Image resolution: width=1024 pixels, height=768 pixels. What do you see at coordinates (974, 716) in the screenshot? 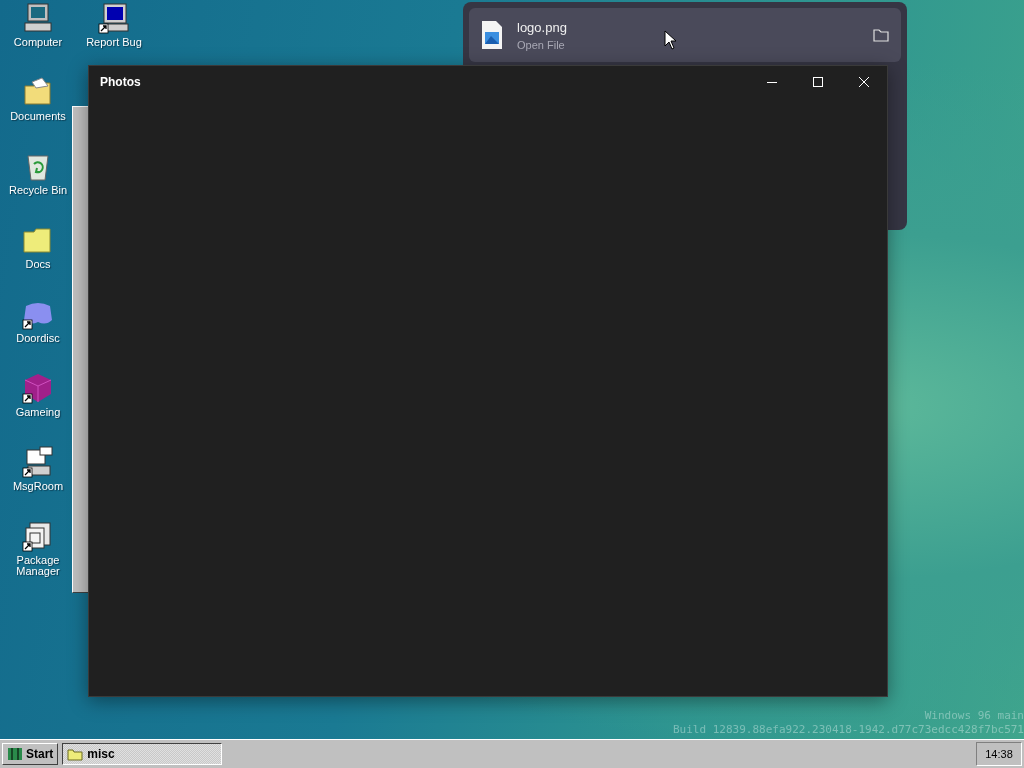
I see `version-text: Windows 96 main` at bounding box center [974, 716].